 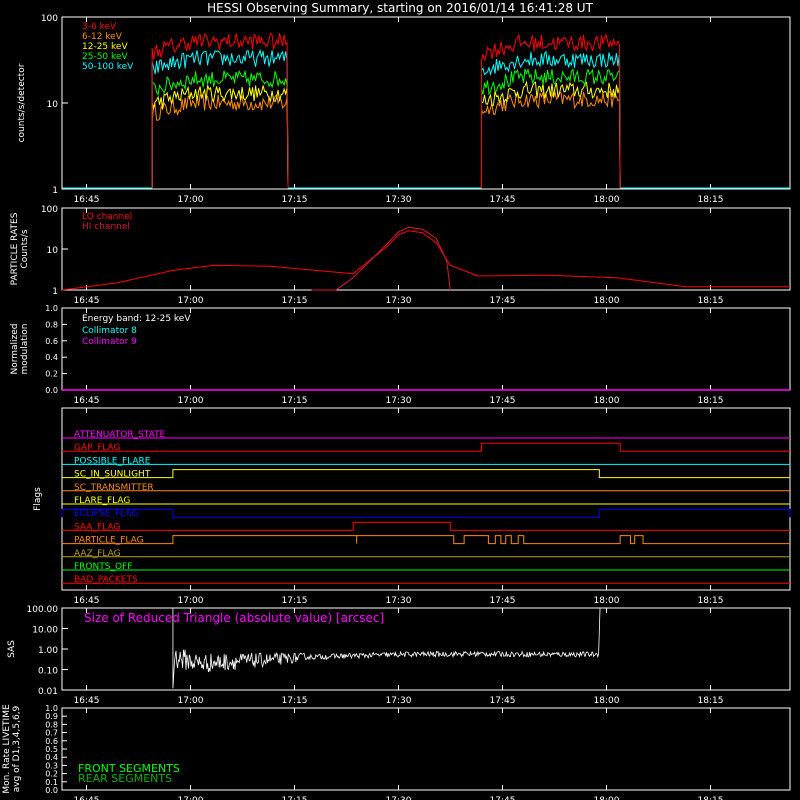 I want to click on y-tick-label: 0.3, so click(x=51, y=765).